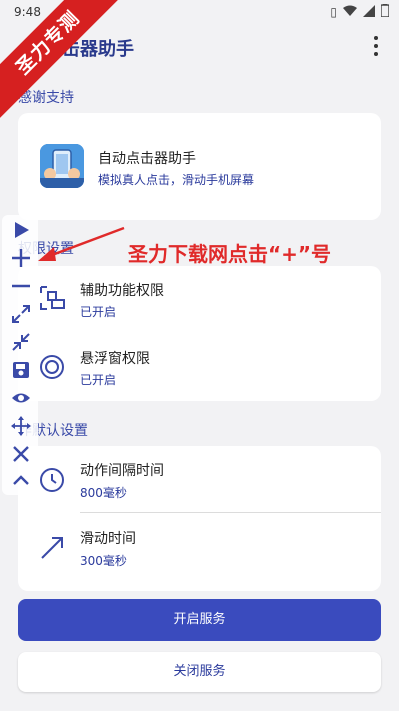 This screenshot has width=399, height=711. I want to click on promo-text: 圣力下载网点击“+”号, so click(230, 254).